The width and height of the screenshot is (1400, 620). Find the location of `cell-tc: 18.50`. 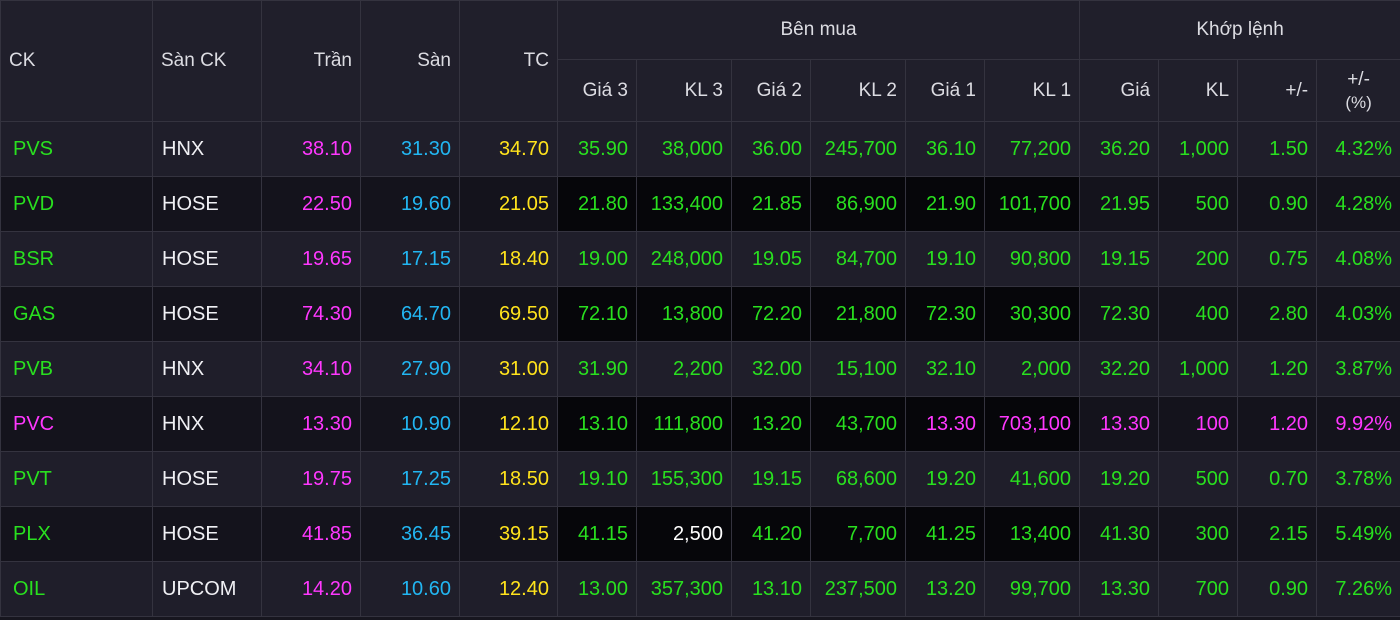

cell-tc: 18.50 is located at coordinates (508, 479).